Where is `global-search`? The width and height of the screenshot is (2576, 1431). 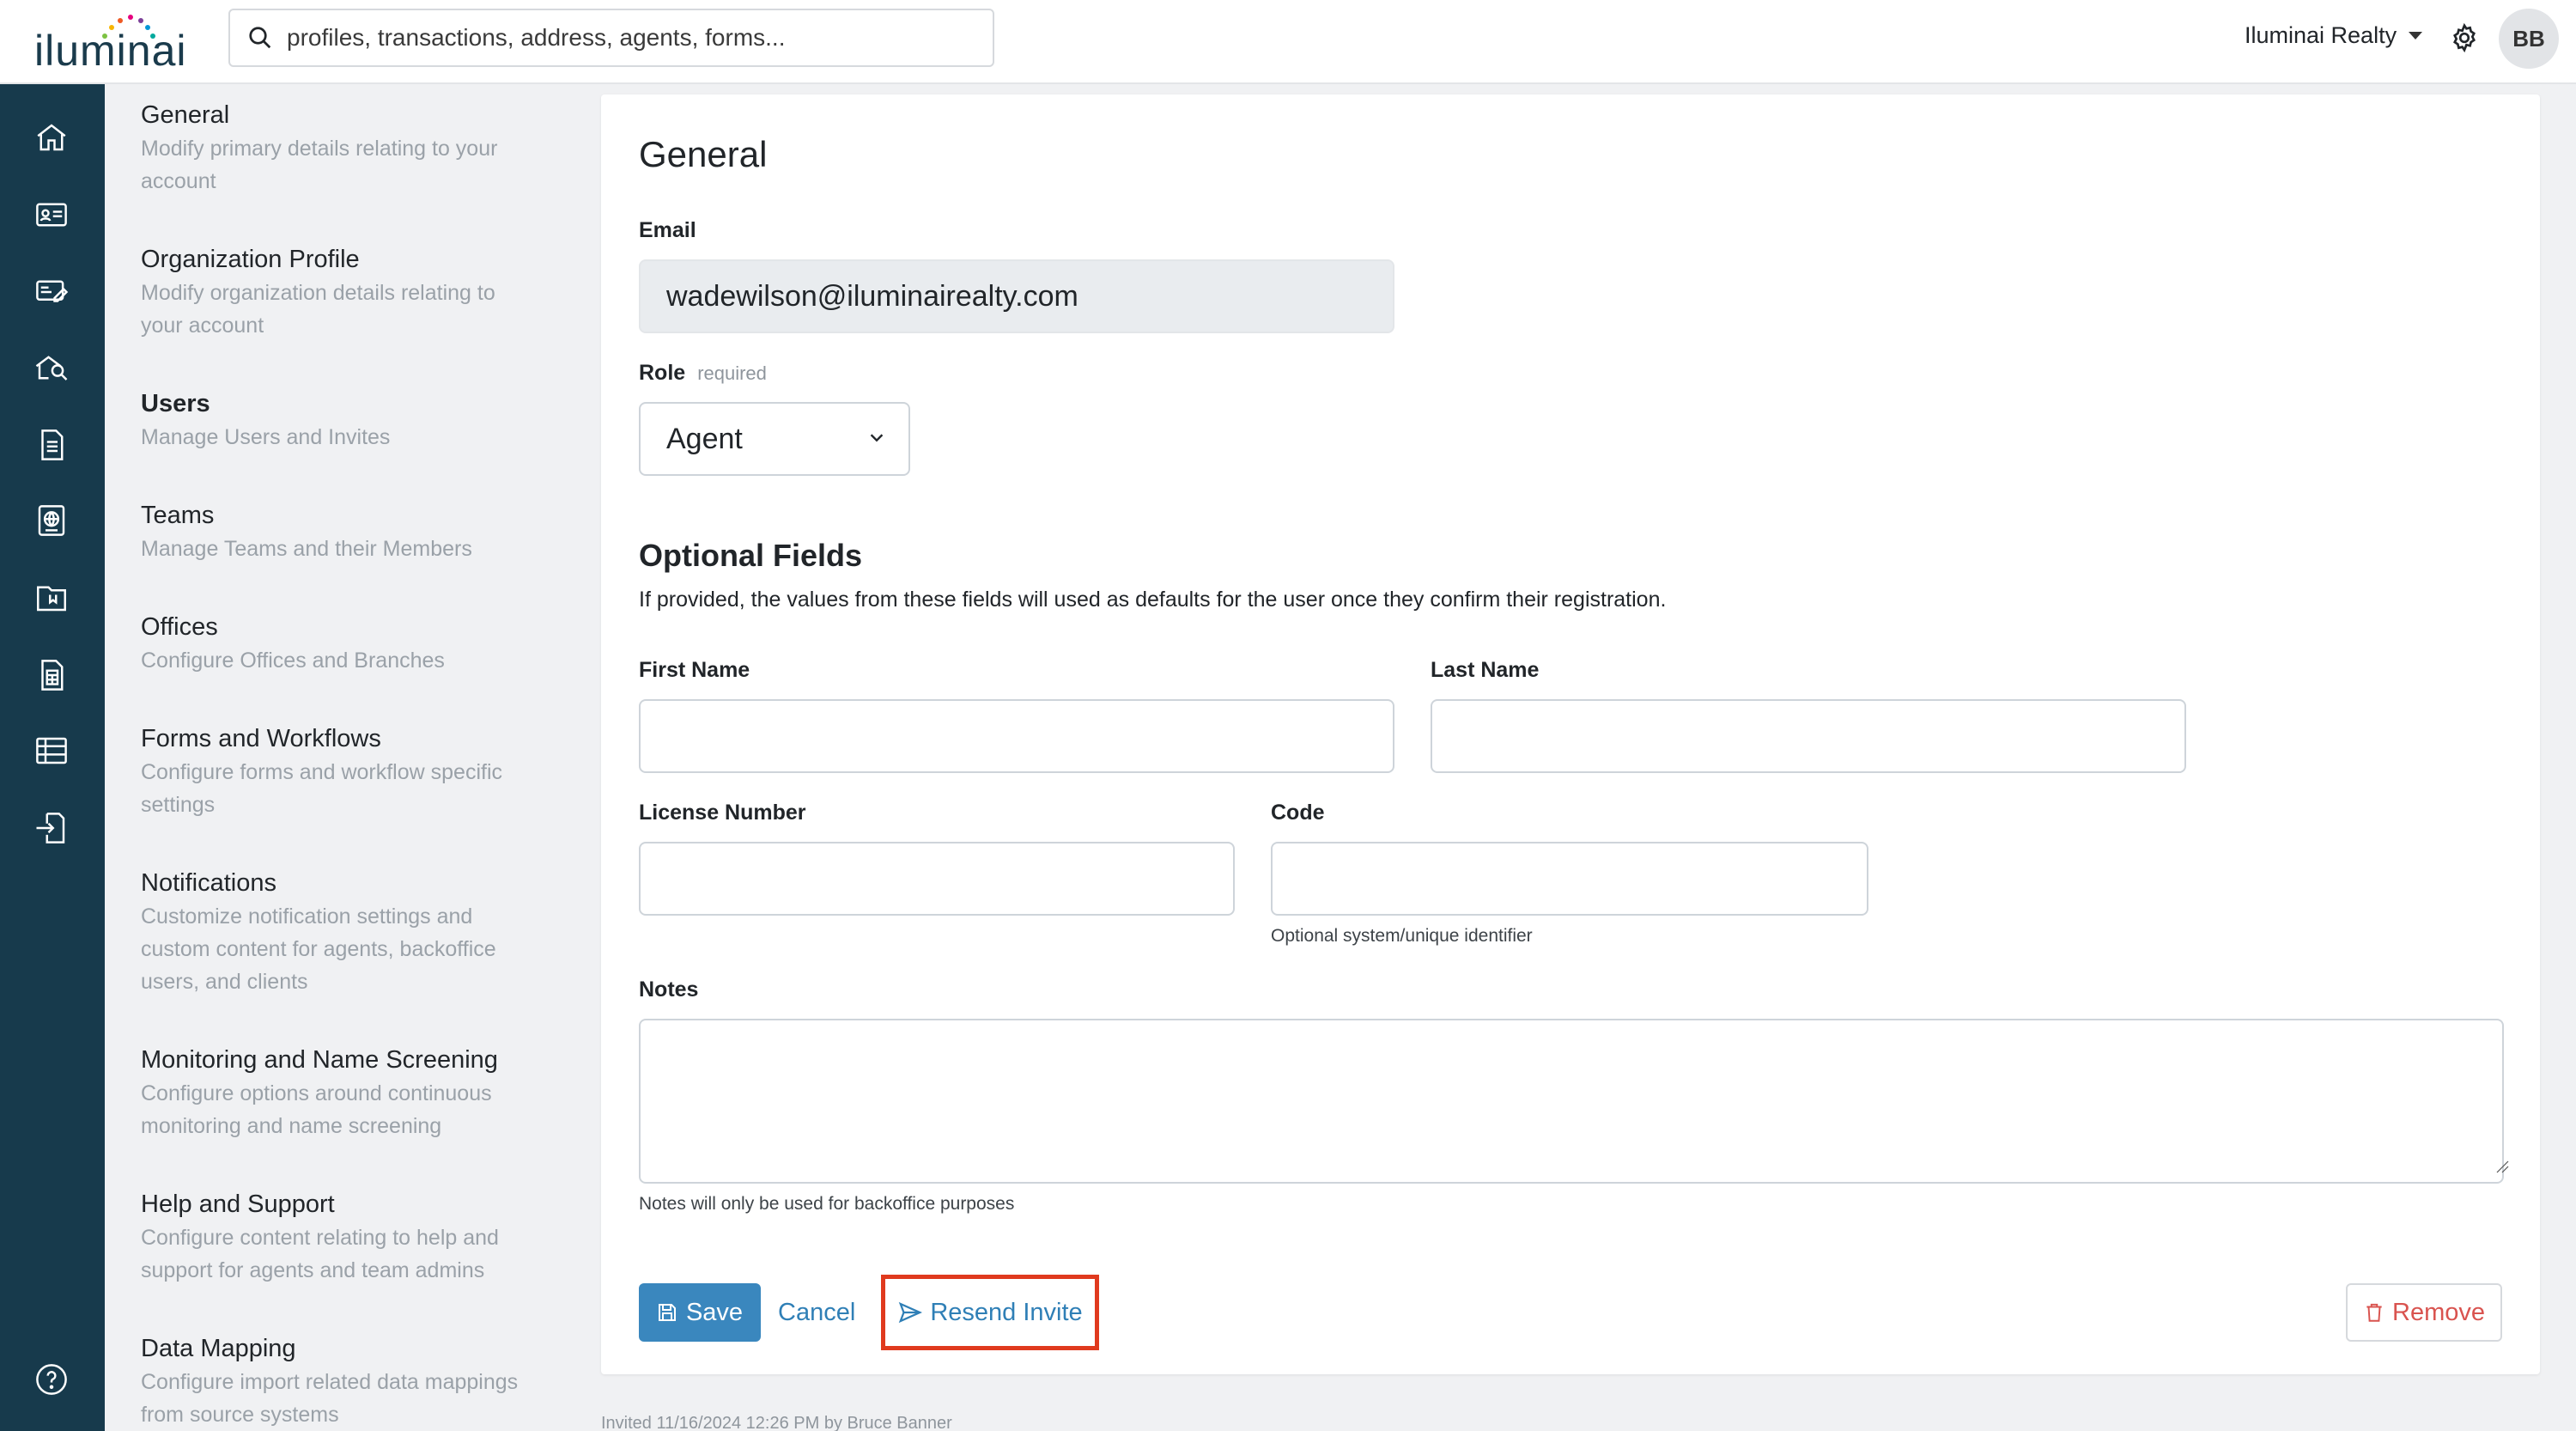
global-search is located at coordinates (611, 38).